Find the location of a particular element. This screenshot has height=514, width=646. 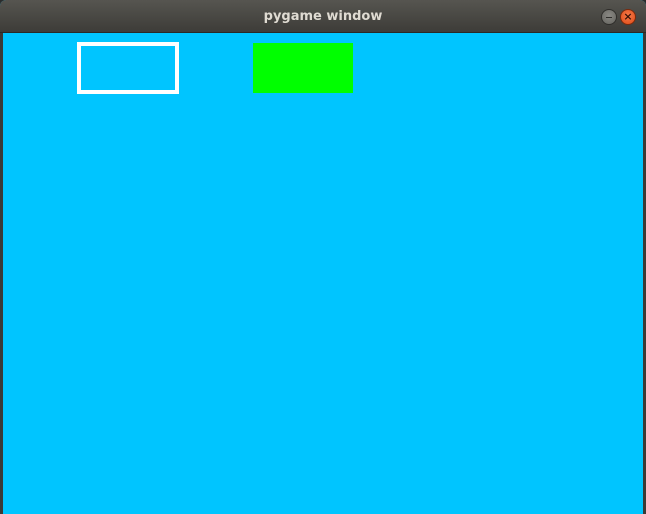

close-icon: × is located at coordinates (628, 16).